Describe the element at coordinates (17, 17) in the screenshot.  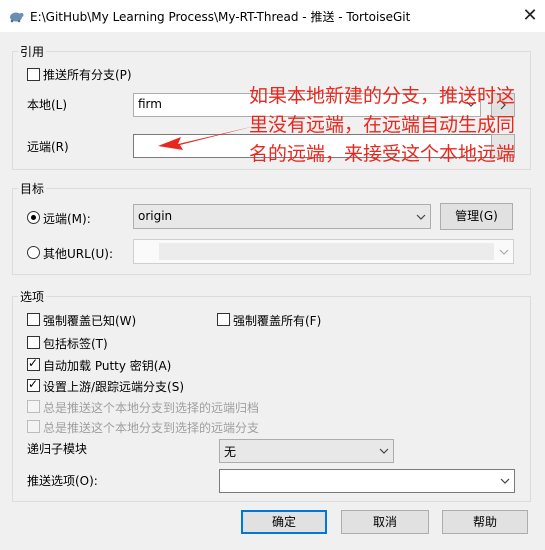
I see `tortoisegit-icon` at that location.